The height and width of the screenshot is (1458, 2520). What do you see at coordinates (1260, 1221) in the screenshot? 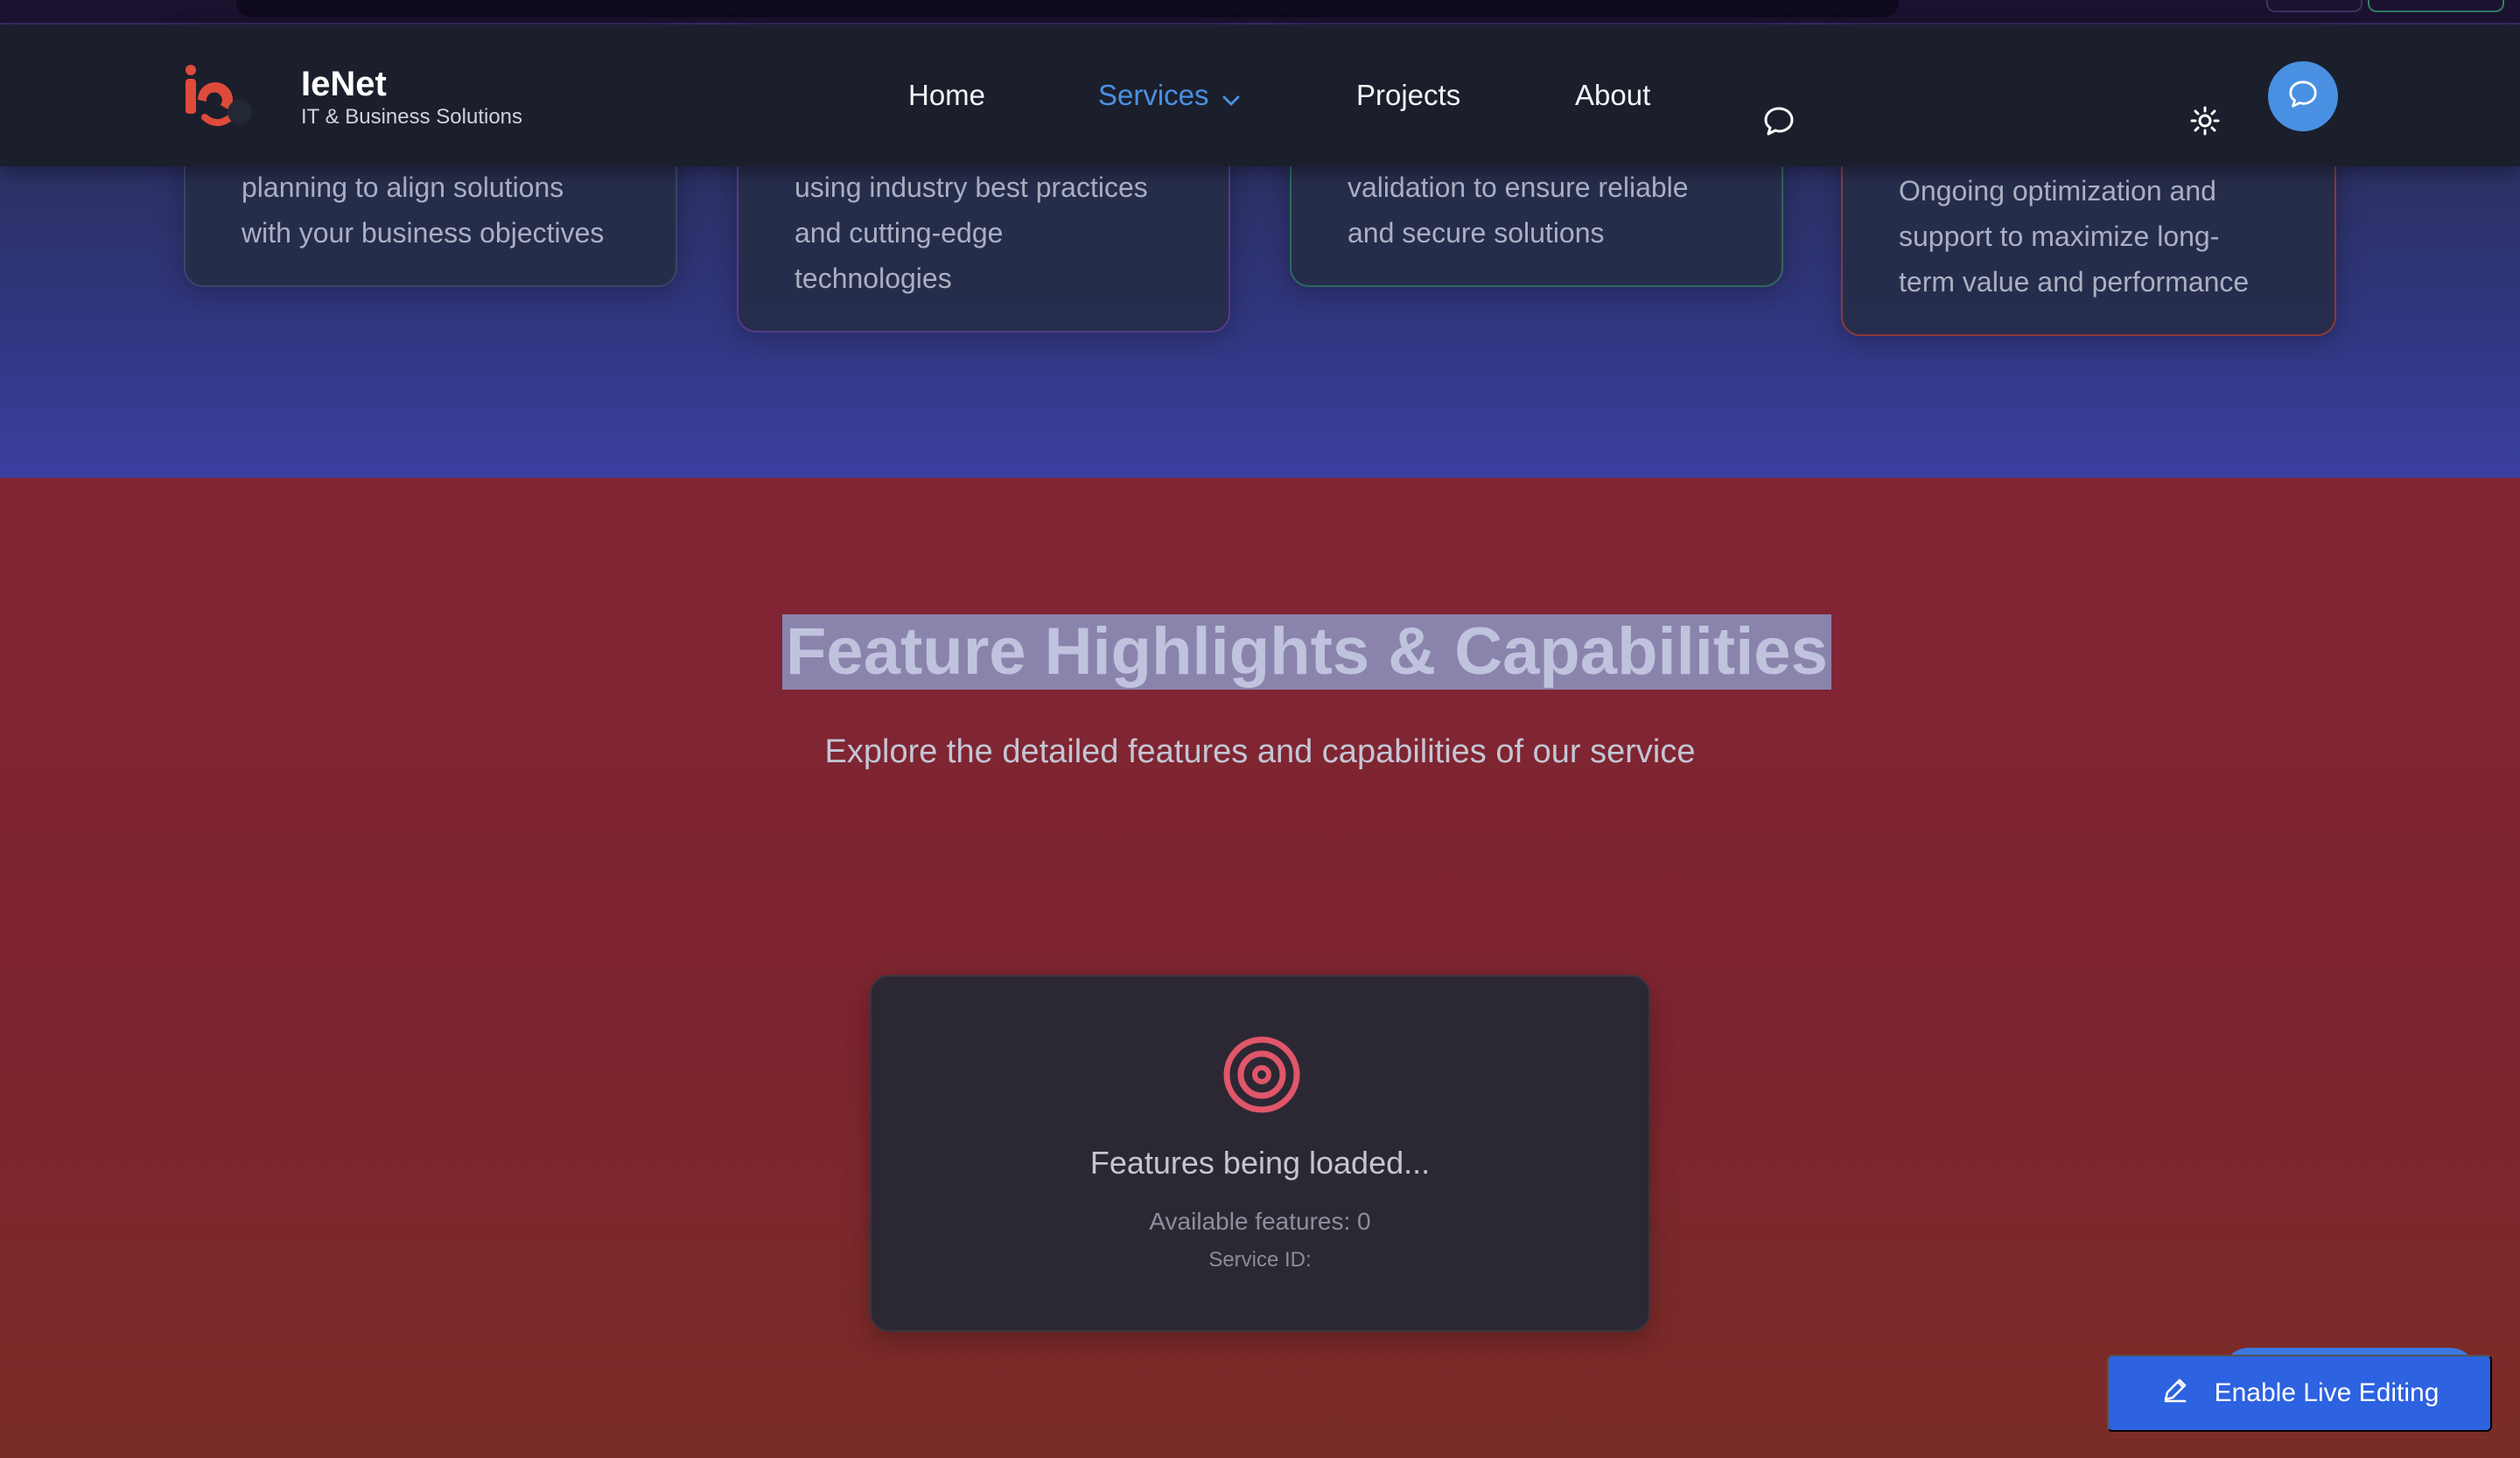
I see `available-features-count: Available features: 0` at bounding box center [1260, 1221].